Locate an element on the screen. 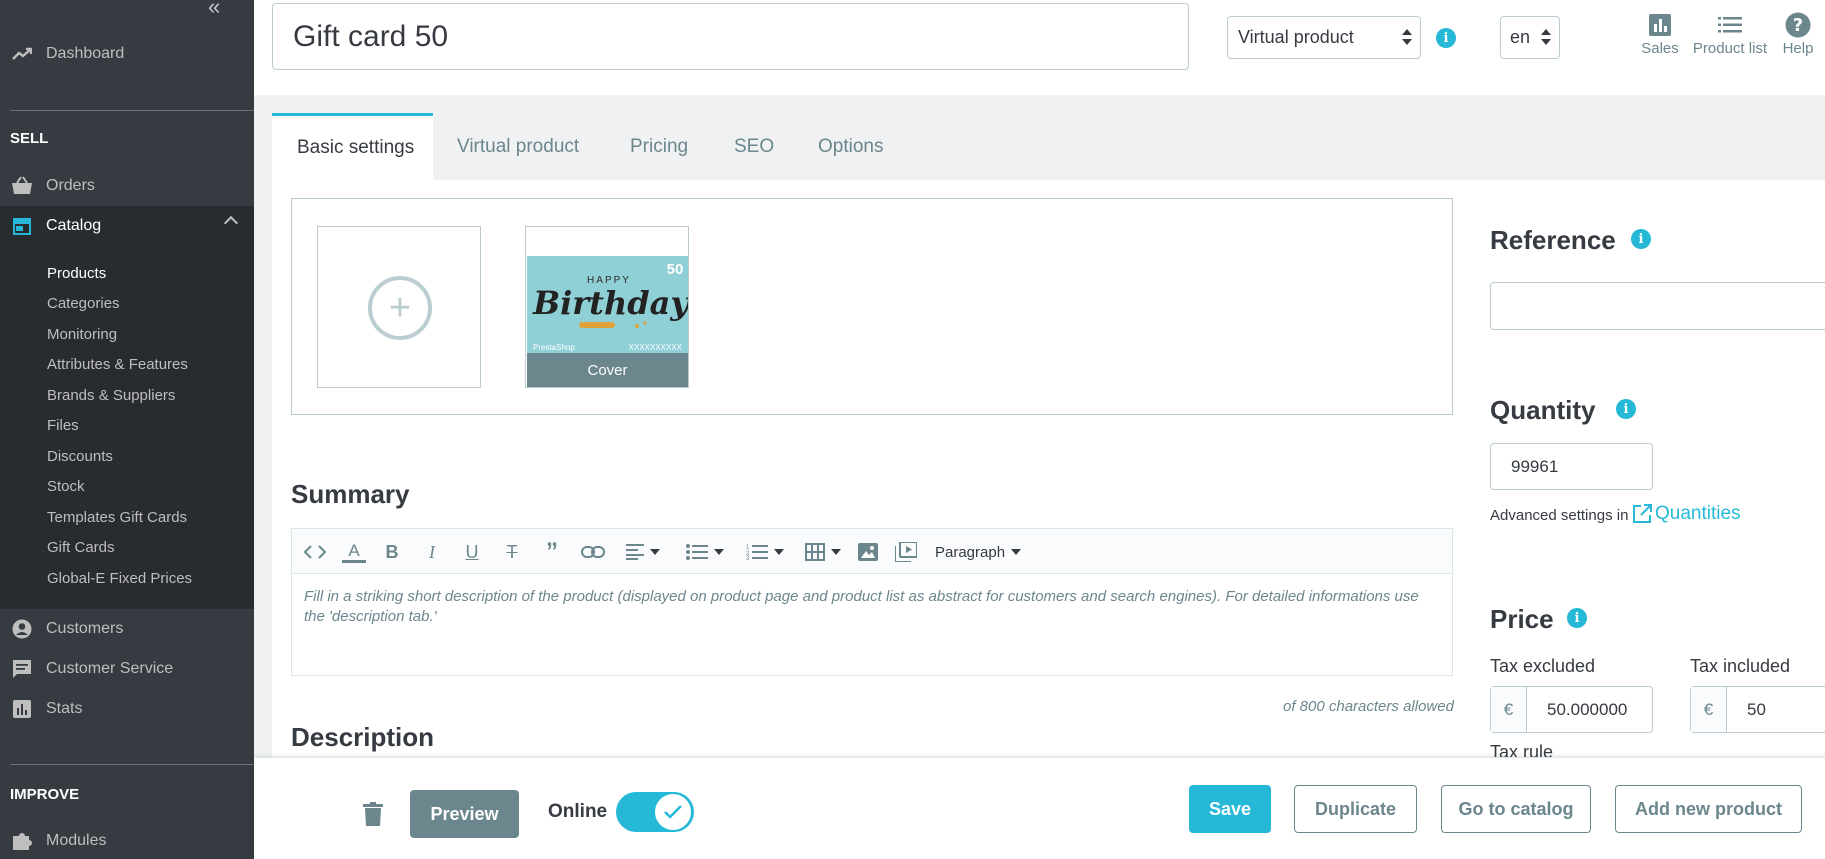 The image size is (1825, 859). bar-chart-icon is located at coordinates (1660, 25).